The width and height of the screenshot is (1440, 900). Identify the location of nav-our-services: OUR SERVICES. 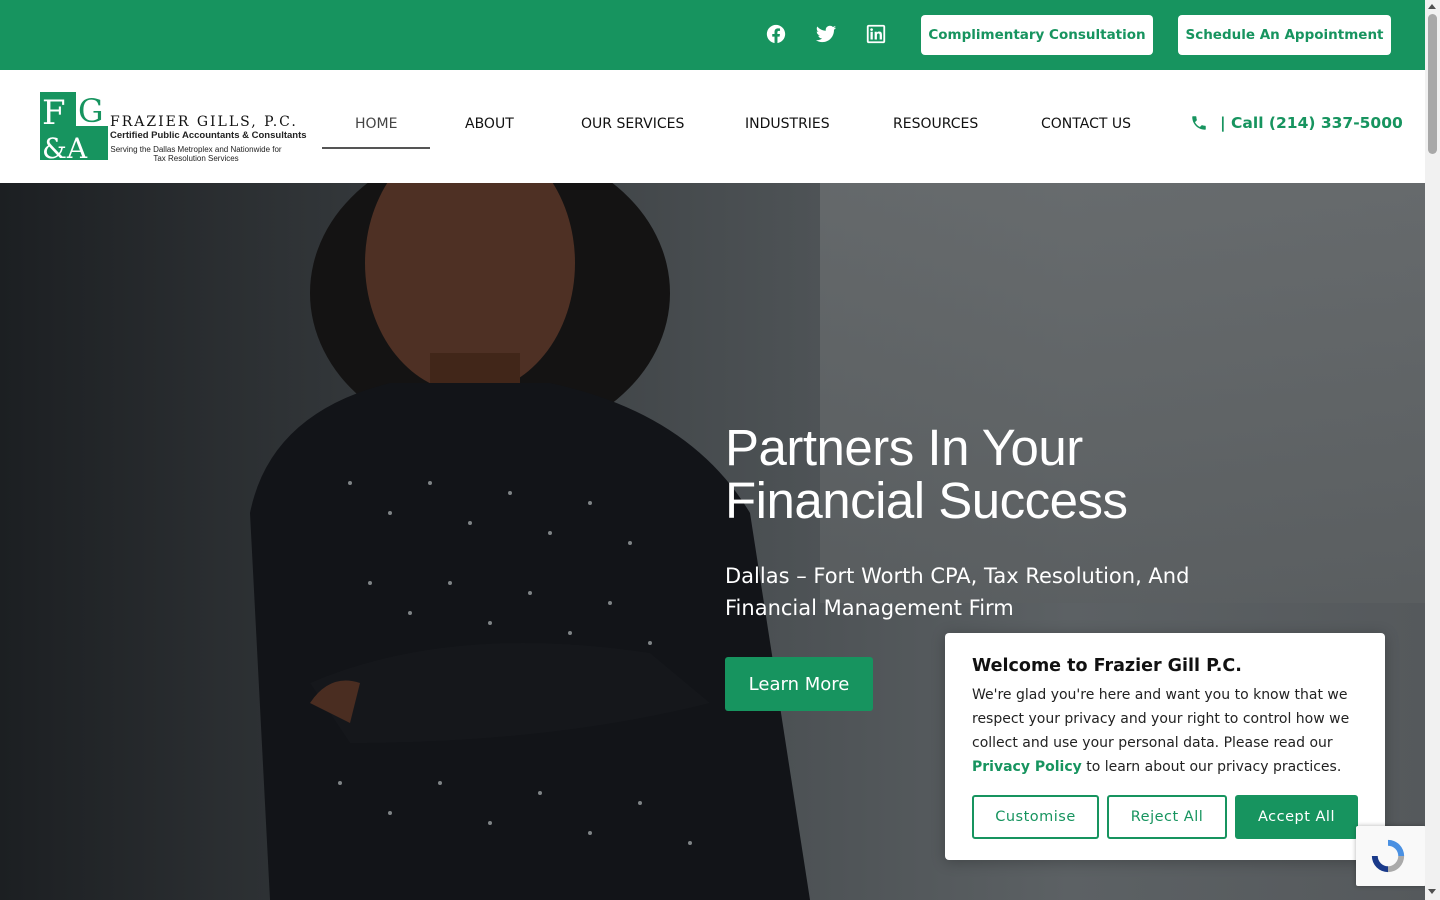
(632, 124).